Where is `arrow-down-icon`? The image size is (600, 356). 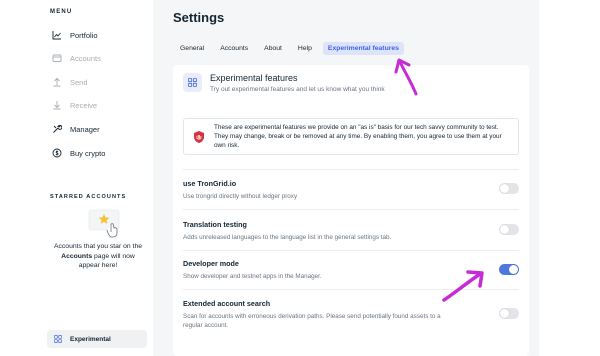 arrow-down-icon is located at coordinates (57, 105).